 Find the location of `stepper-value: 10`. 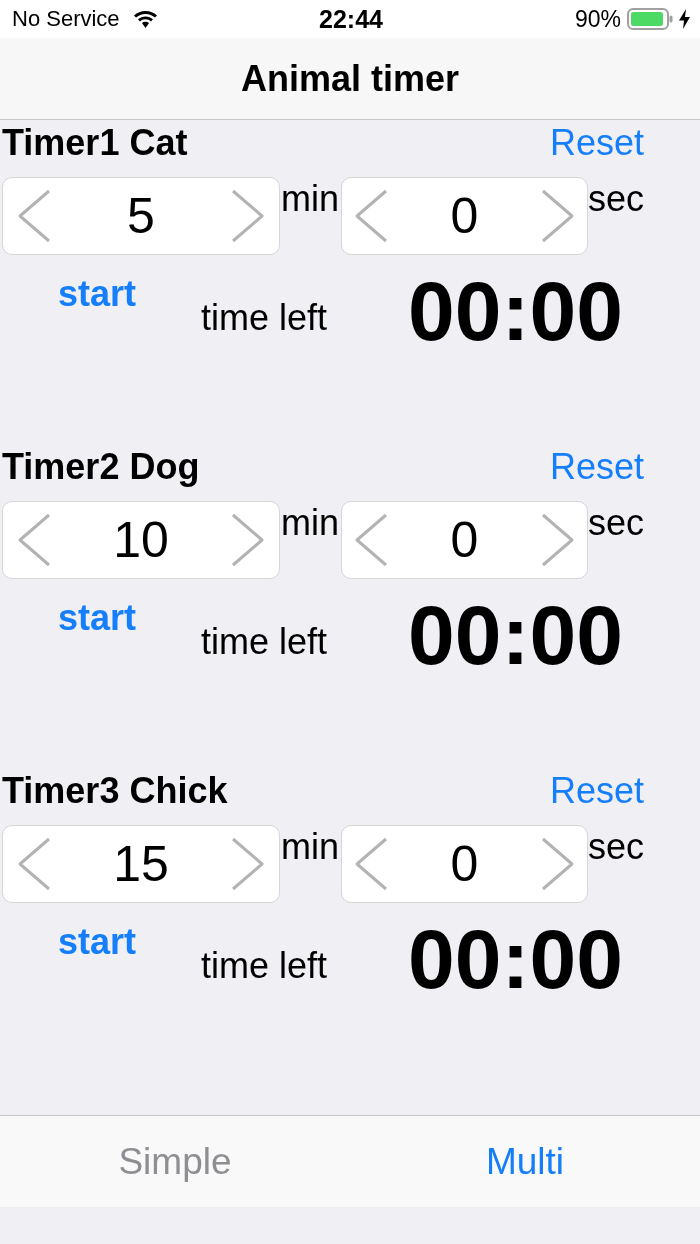

stepper-value: 10 is located at coordinates (141, 540).